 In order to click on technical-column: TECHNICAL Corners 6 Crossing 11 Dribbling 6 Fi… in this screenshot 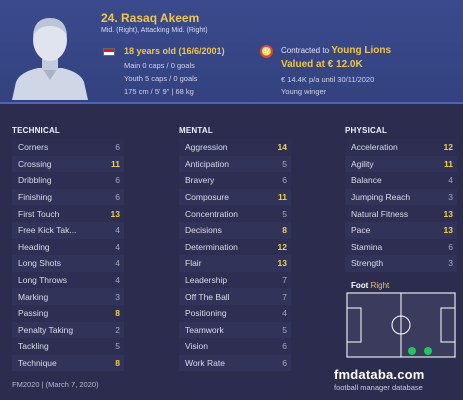, I will do `click(68, 249)`.